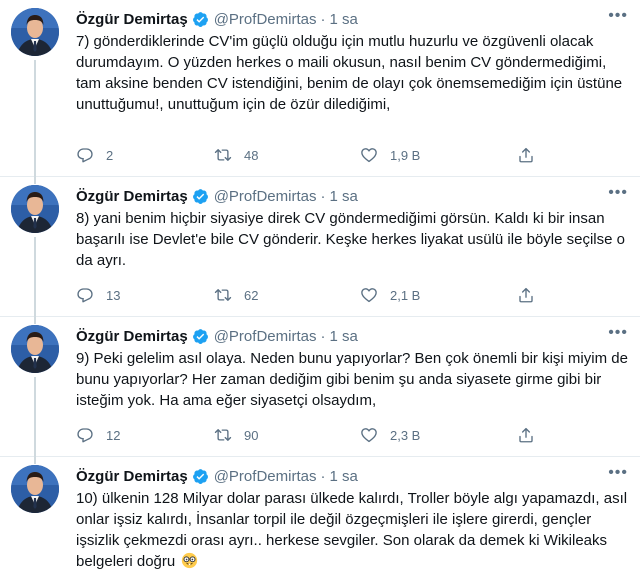 The height and width of the screenshot is (581, 640). I want to click on like-button: 2,1 B, so click(390, 295).